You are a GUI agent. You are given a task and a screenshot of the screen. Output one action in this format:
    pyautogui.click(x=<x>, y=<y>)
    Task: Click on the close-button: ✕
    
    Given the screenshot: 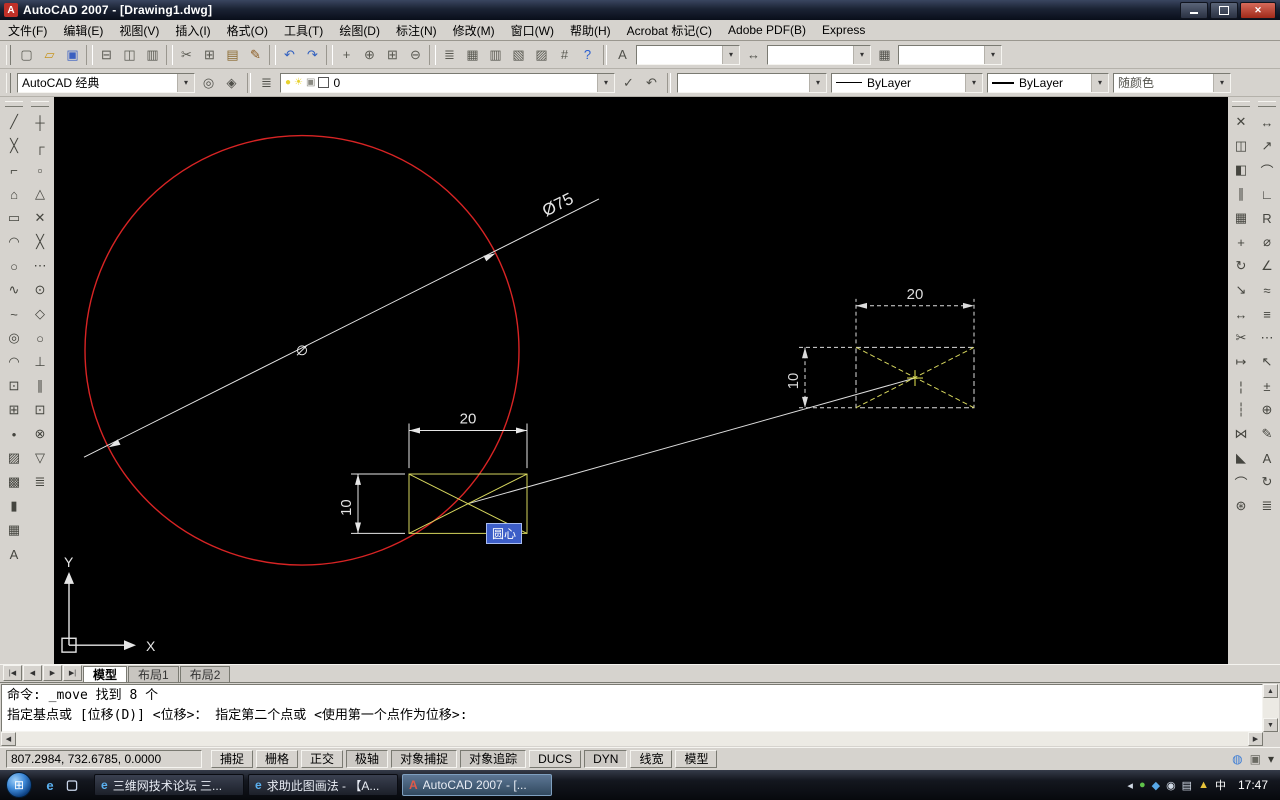 What is the action you would take?
    pyautogui.click(x=1258, y=10)
    